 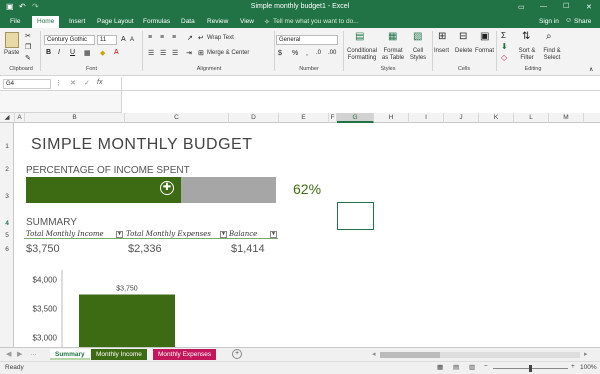 What do you see at coordinates (174, 37) in the screenshot?
I see `align-bottom-icon: ≡` at bounding box center [174, 37].